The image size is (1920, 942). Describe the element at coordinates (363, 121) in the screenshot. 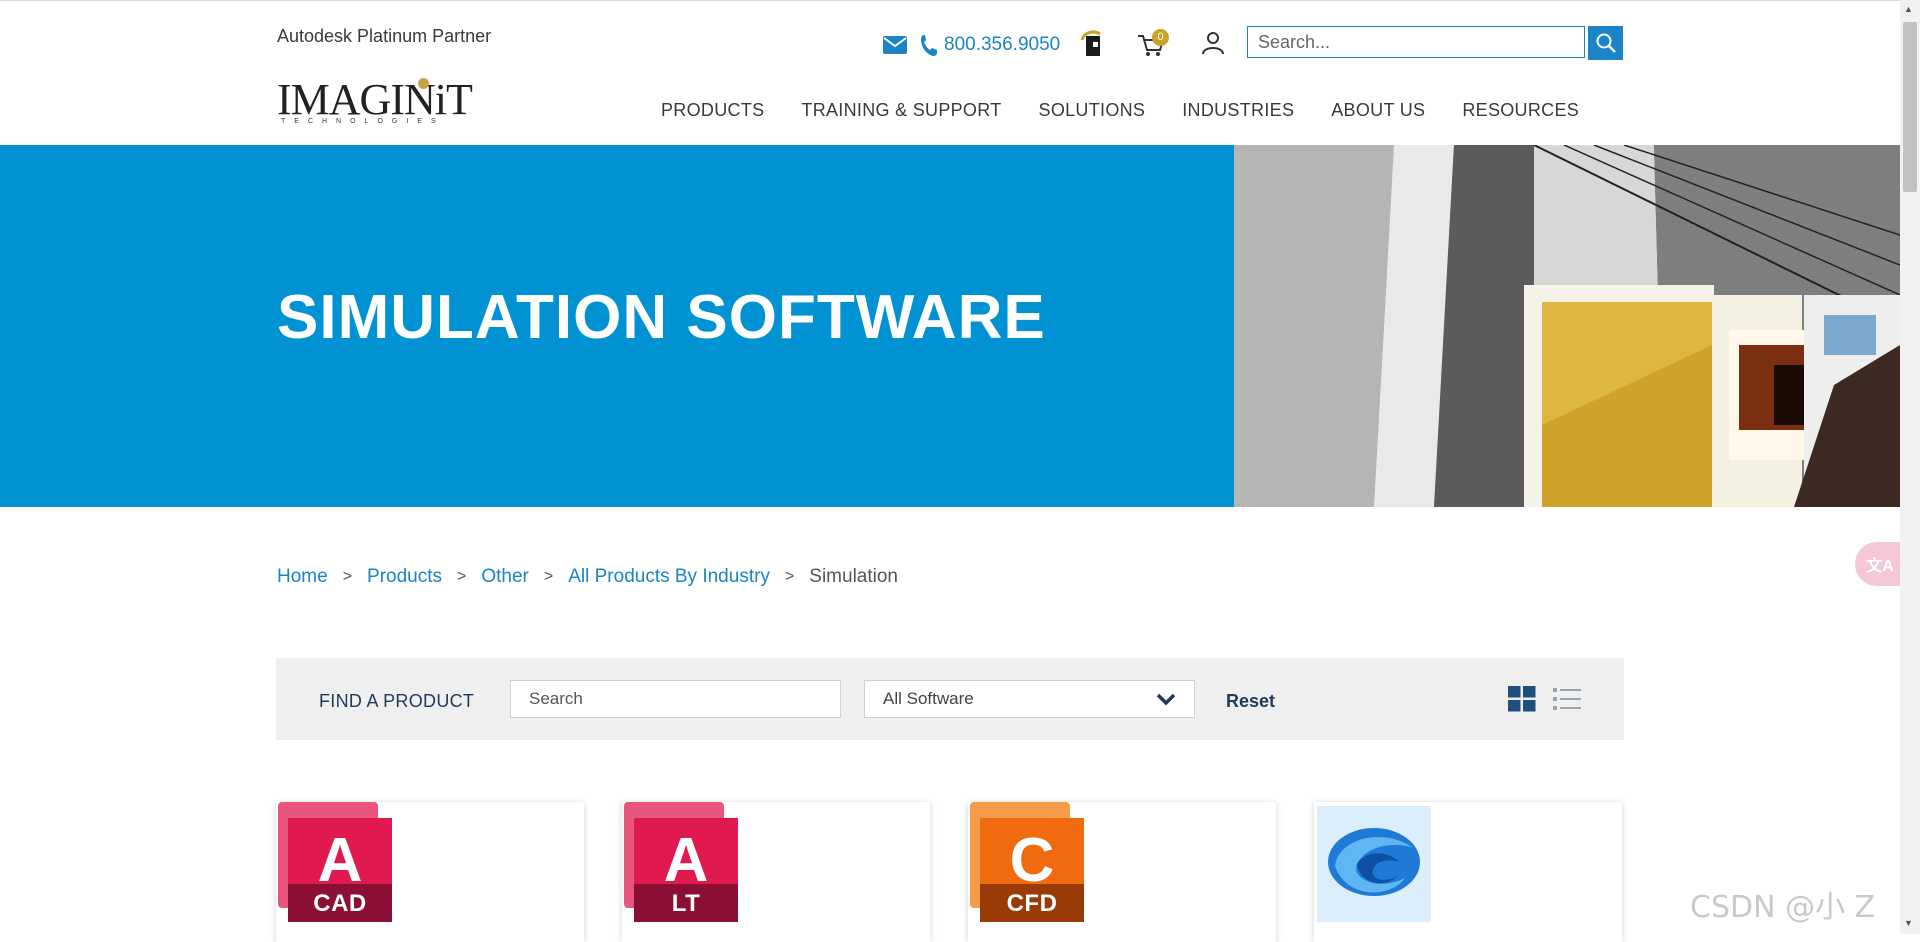

I see `logo-subtext: TECHNOLOGIES` at that location.